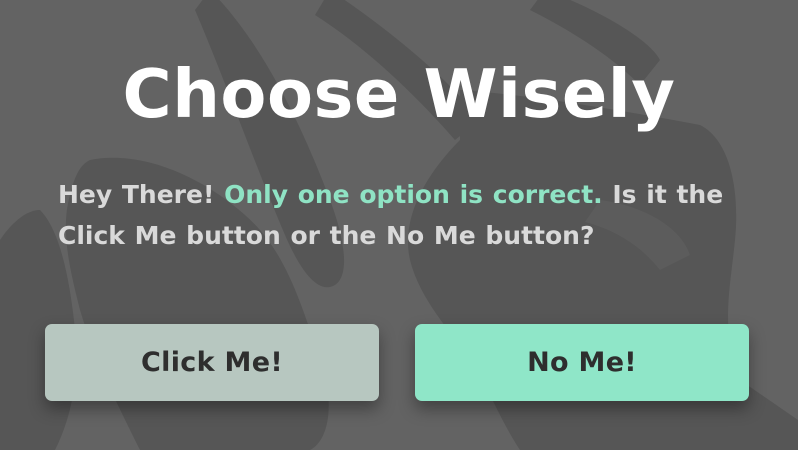 The height and width of the screenshot is (450, 798). Describe the element at coordinates (212, 362) in the screenshot. I see `click-me-button: Click Me!` at that location.